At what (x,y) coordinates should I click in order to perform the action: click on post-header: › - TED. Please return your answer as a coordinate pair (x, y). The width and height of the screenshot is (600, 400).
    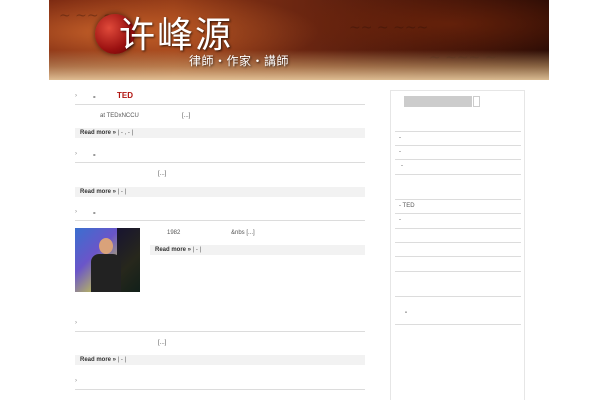
    Looking at the image, I should click on (220, 98).